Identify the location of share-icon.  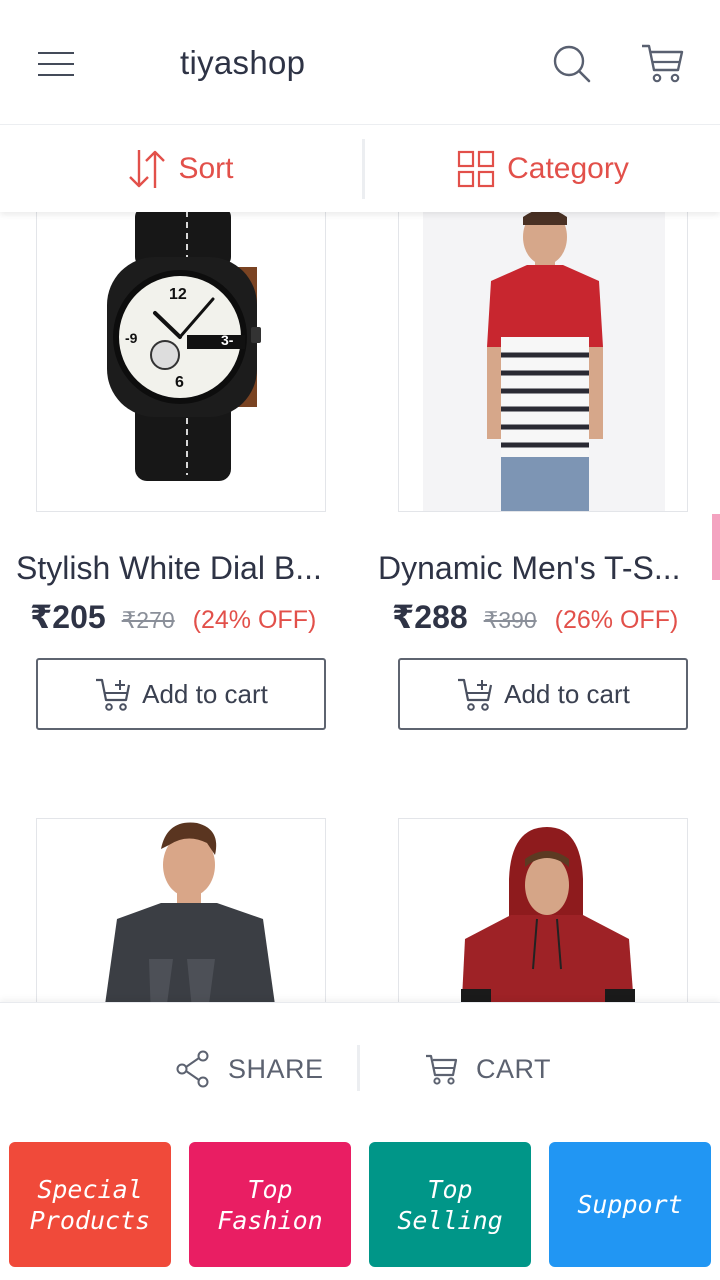
(192, 1069).